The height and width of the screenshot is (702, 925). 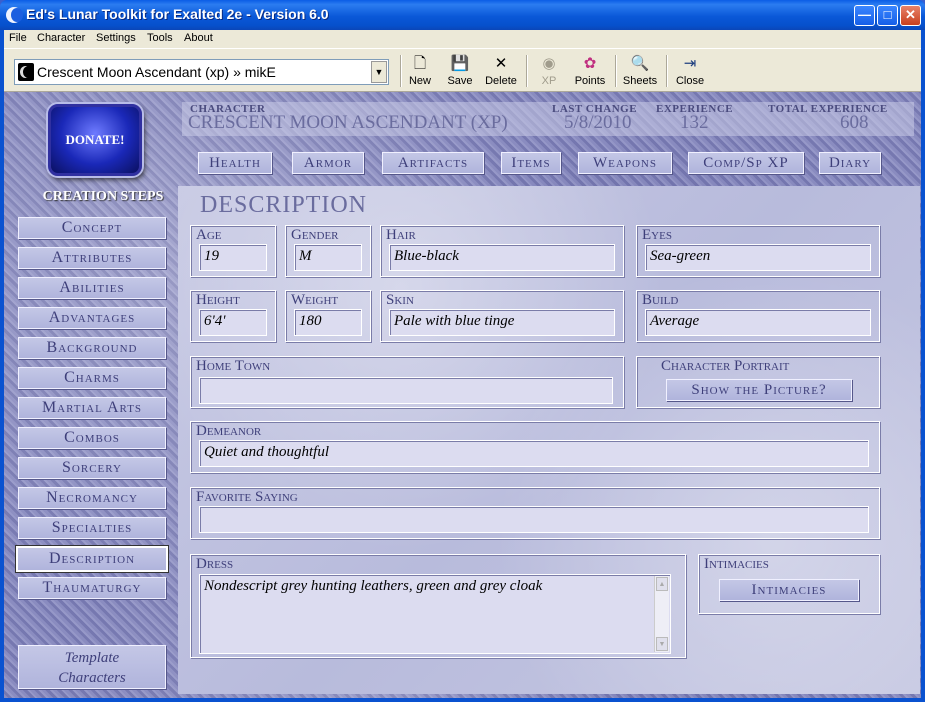 I want to click on intimacies-button: Intimacies, so click(x=789, y=590).